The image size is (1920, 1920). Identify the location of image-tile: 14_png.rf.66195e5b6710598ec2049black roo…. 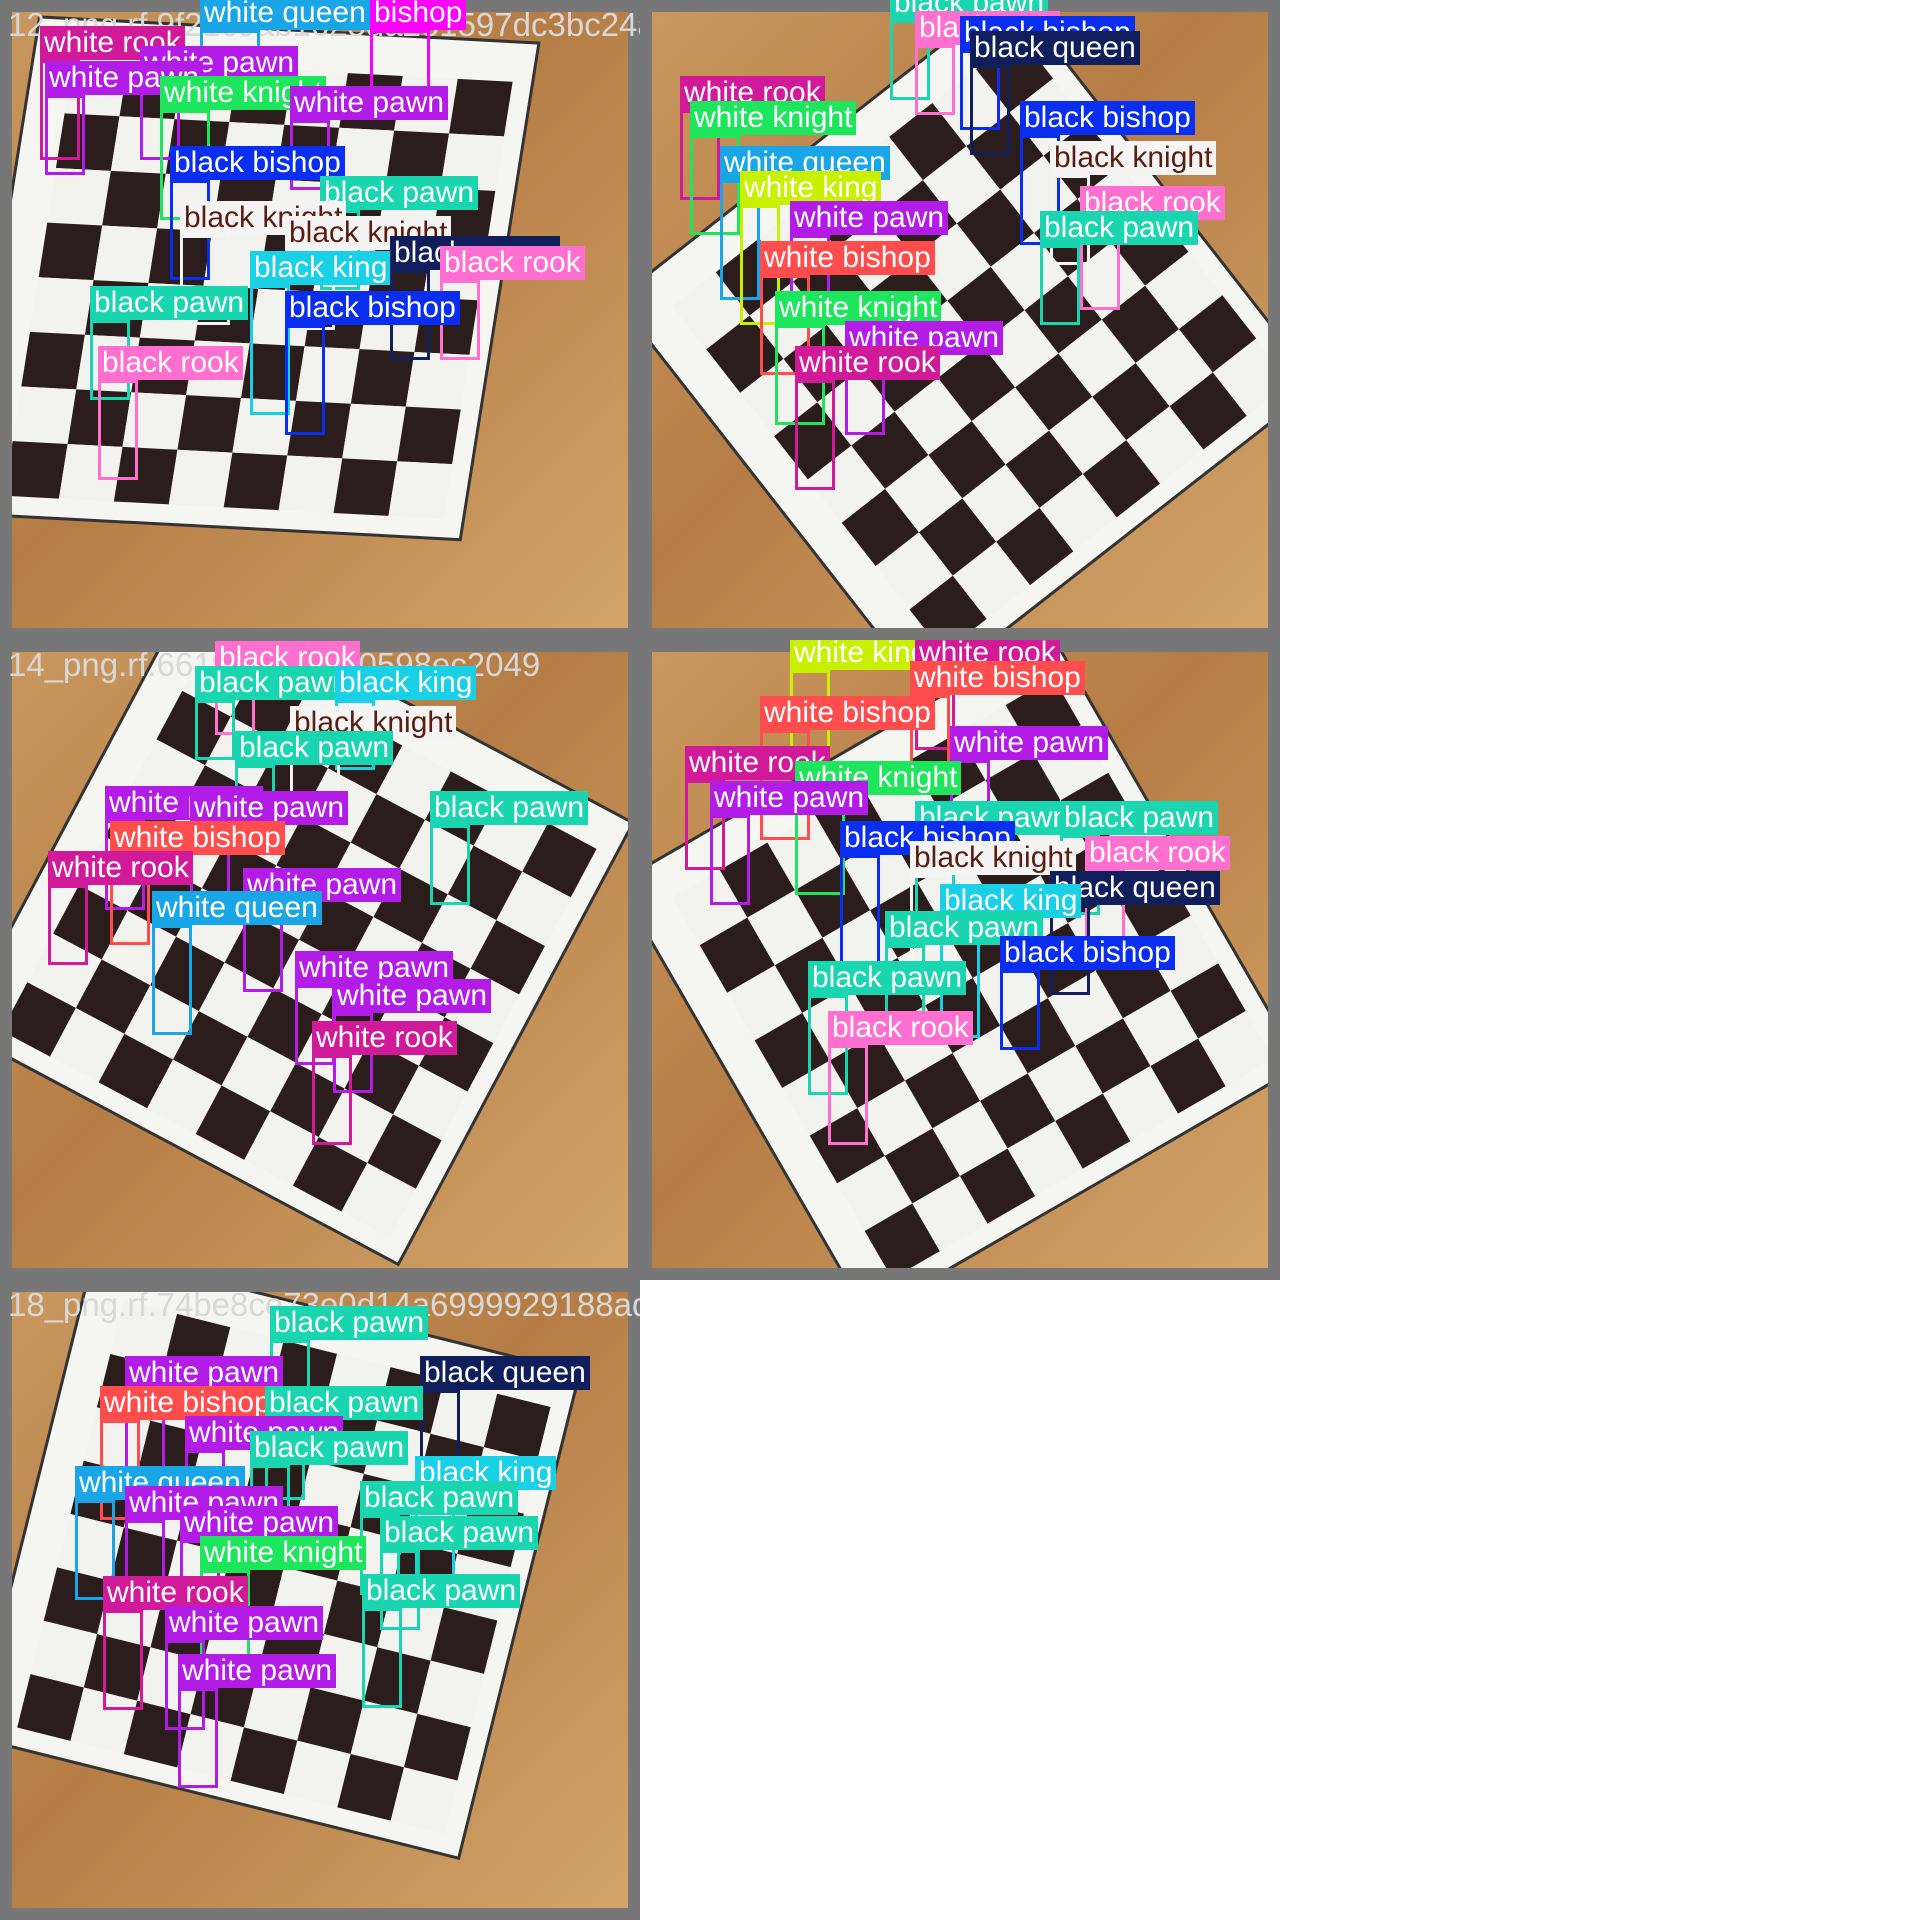
(320, 960).